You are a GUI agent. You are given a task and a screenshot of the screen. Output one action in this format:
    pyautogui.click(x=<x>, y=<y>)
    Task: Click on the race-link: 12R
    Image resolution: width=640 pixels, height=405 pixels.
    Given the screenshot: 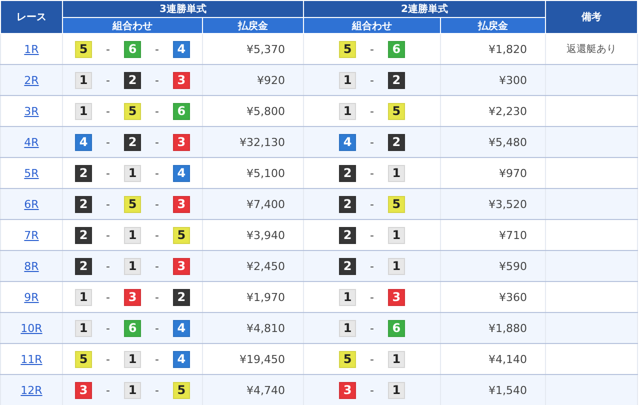 What is the action you would take?
    pyautogui.click(x=31, y=390)
    